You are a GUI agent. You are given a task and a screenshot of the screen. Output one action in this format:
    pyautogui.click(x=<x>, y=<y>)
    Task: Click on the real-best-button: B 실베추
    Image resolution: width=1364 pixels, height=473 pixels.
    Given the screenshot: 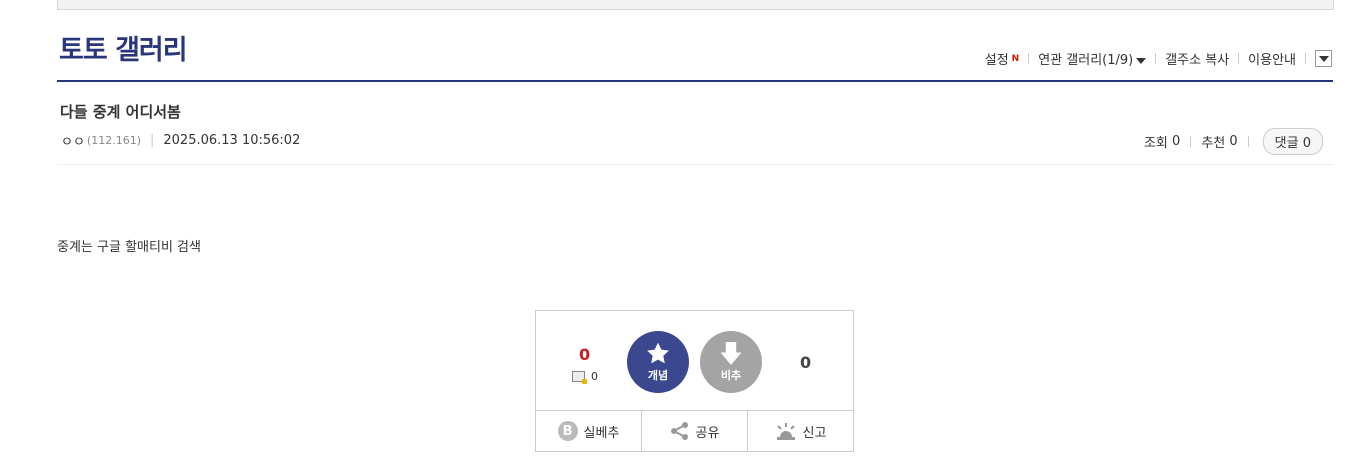 What is the action you would take?
    pyautogui.click(x=589, y=431)
    